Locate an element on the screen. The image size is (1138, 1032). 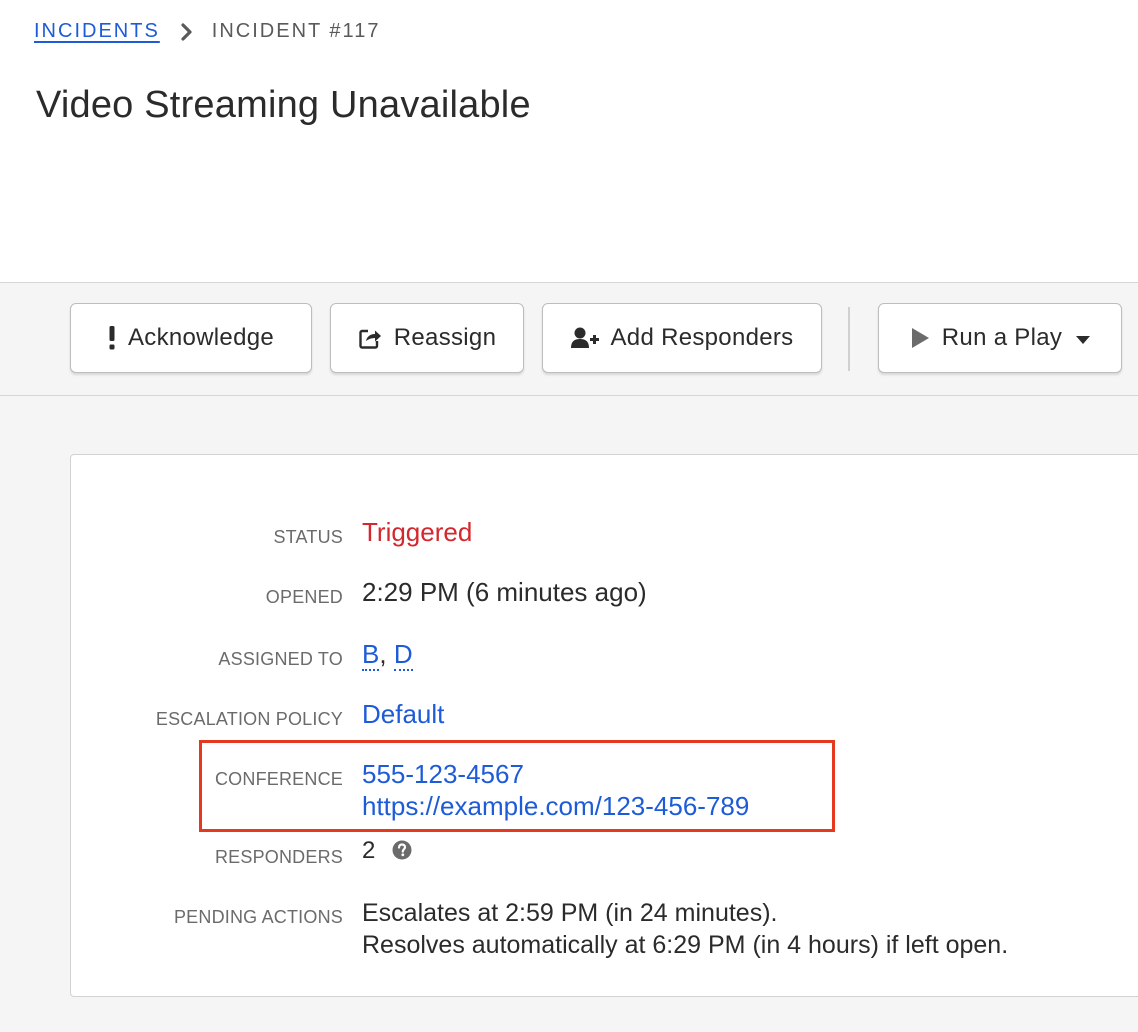
breadcrumb-incidents-link: INCIDENTS is located at coordinates (97, 31).